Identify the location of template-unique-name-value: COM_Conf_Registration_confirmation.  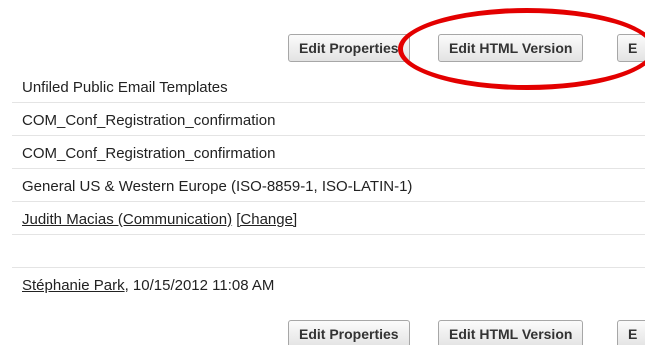
(149, 153).